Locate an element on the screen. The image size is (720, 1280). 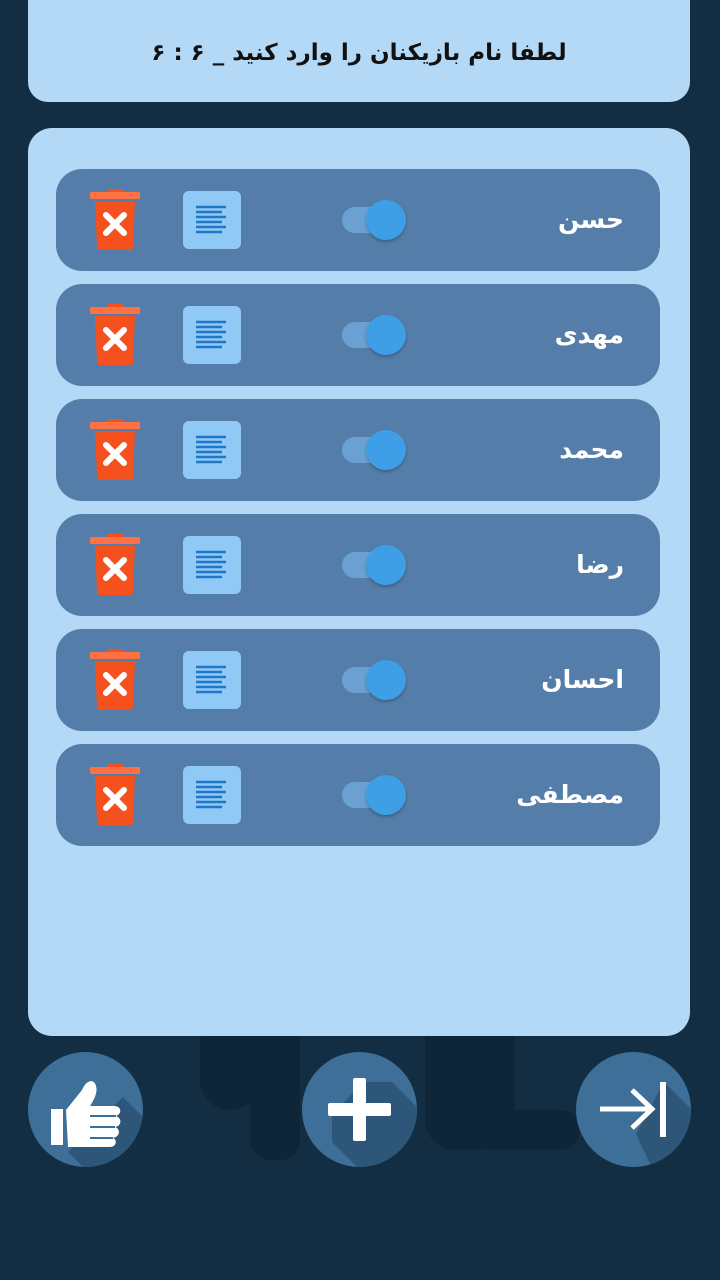
player-name: حسن is located at coordinates (591, 219).